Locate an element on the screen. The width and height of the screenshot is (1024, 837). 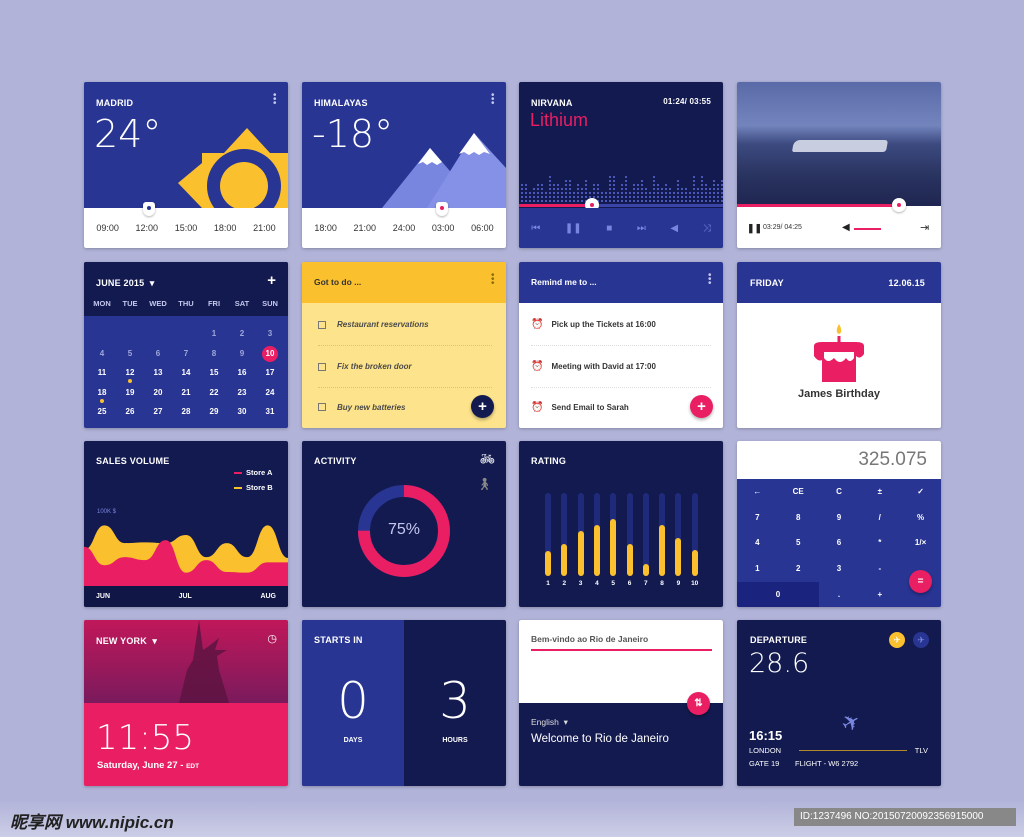
calendar-day: 7 is located at coordinates (186, 356).